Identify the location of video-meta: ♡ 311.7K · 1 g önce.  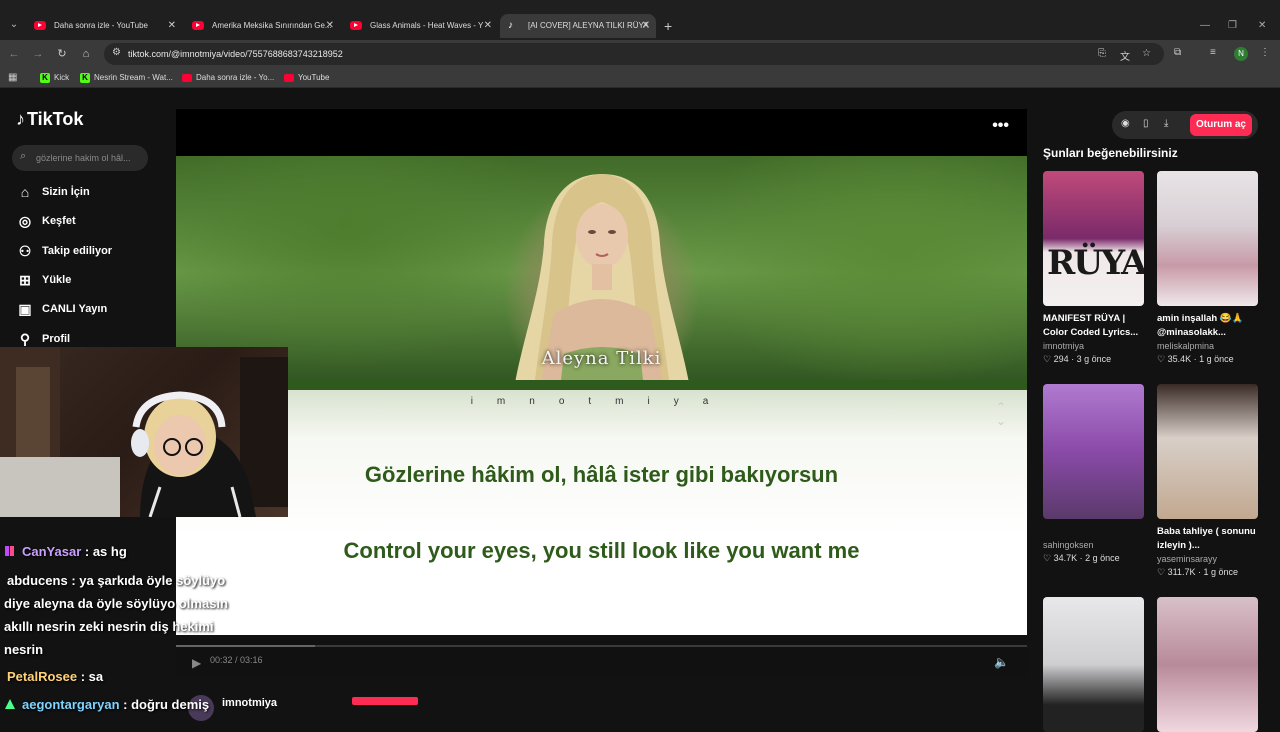
(1197, 572).